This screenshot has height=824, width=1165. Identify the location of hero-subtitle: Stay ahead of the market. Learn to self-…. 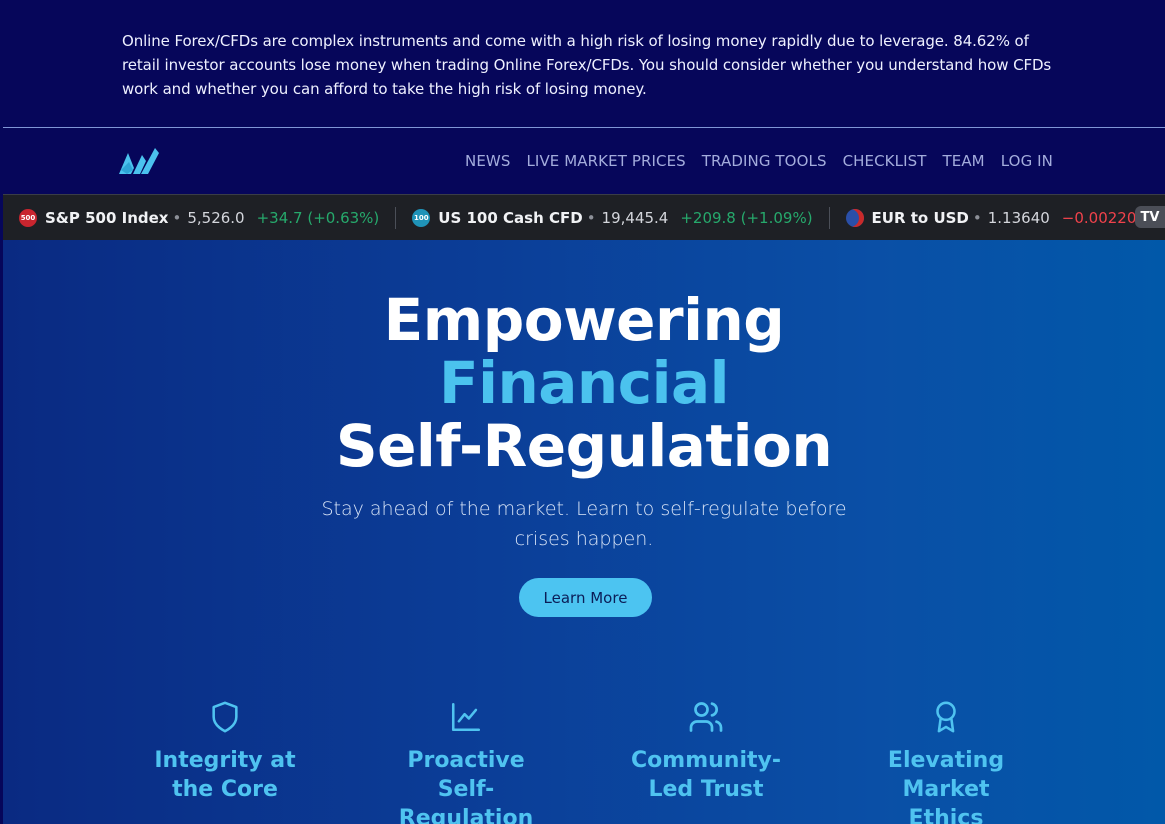
(584, 524).